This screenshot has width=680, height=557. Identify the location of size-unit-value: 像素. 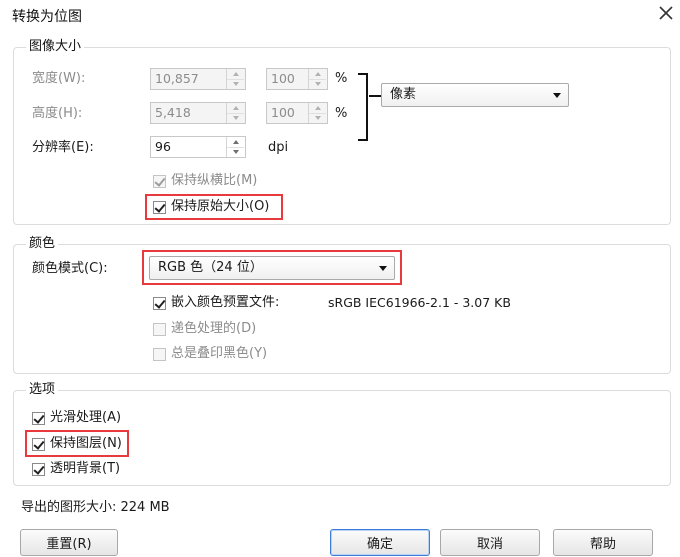
(403, 94).